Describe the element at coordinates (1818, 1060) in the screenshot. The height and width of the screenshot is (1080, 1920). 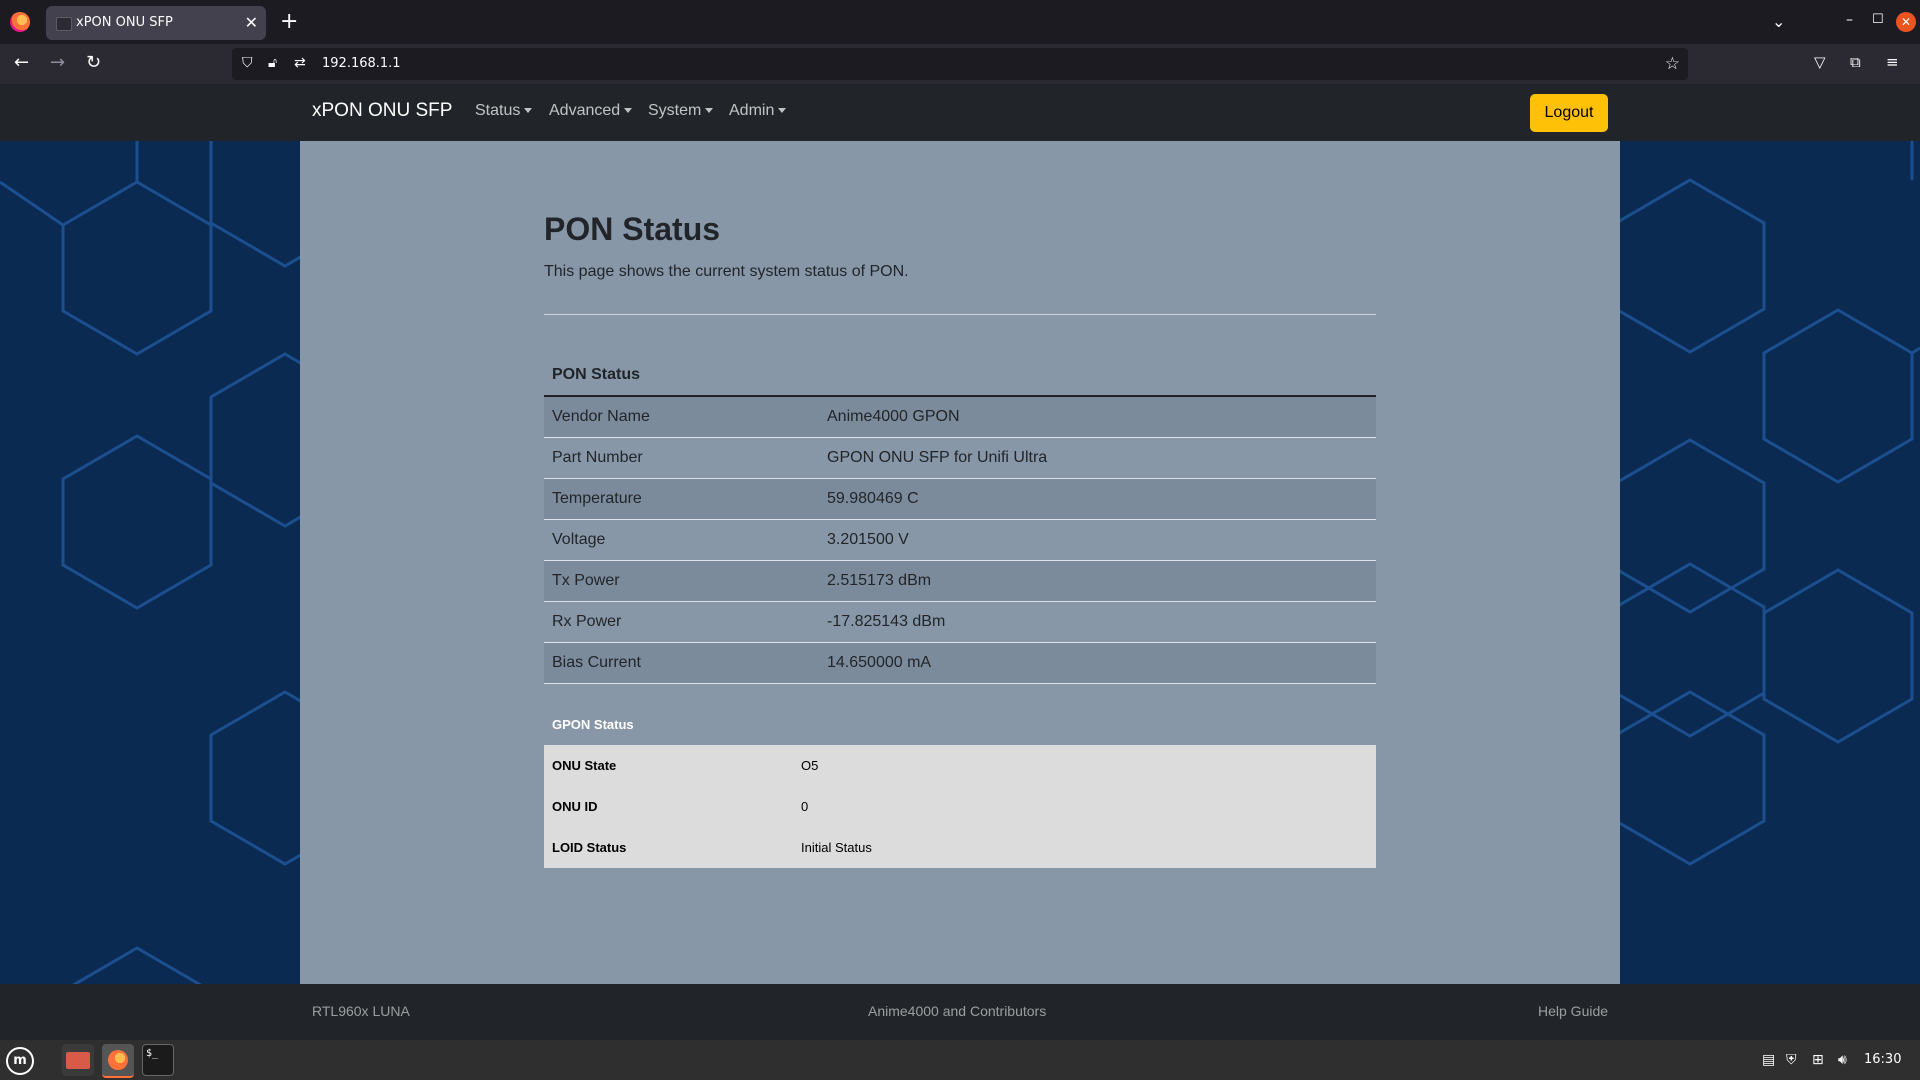
I see `network-icon: ⊞` at that location.